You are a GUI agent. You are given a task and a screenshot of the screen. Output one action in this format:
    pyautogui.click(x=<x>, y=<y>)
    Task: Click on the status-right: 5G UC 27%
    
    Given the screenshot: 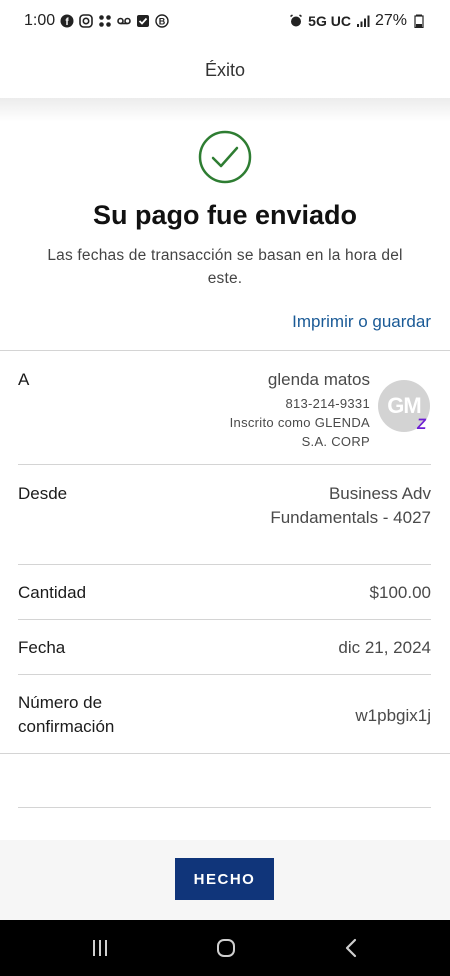 What is the action you would take?
    pyautogui.click(x=357, y=21)
    